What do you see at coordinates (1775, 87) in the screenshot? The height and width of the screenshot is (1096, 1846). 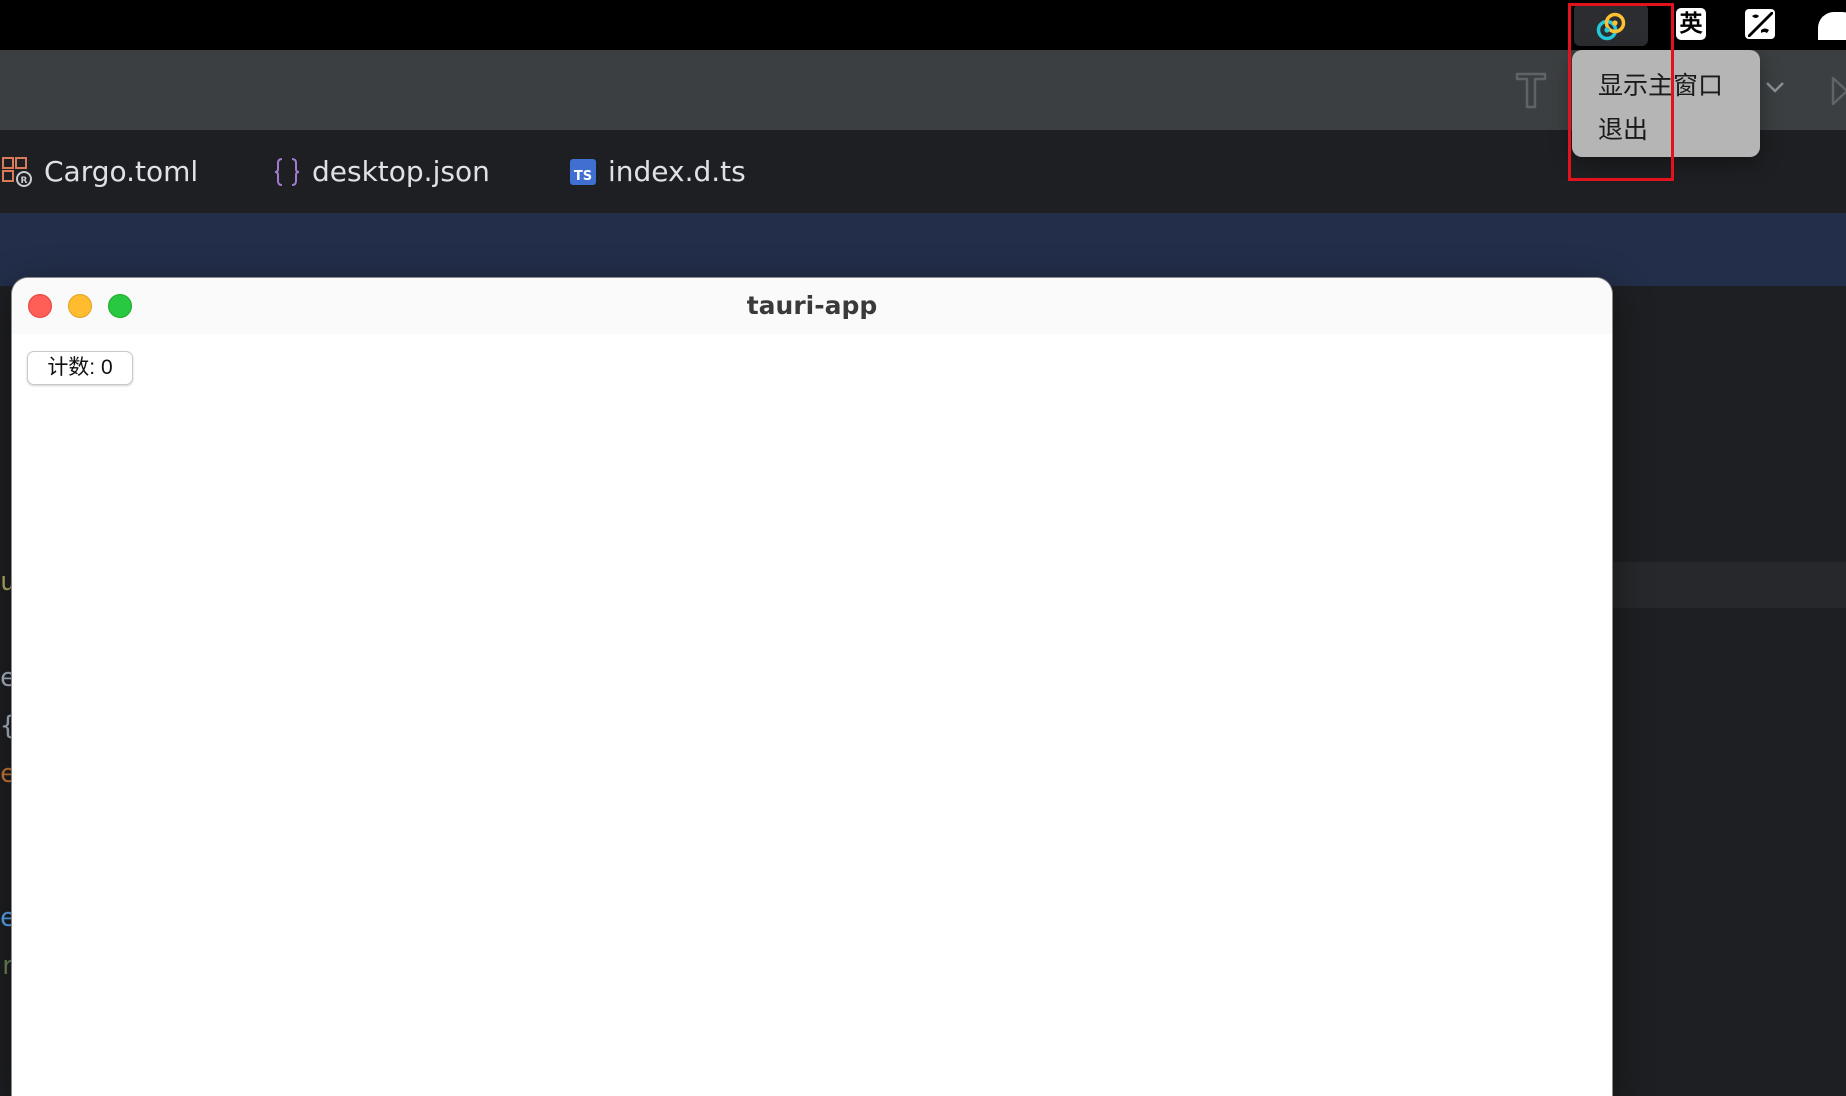 I see `chevron-down-icon` at bounding box center [1775, 87].